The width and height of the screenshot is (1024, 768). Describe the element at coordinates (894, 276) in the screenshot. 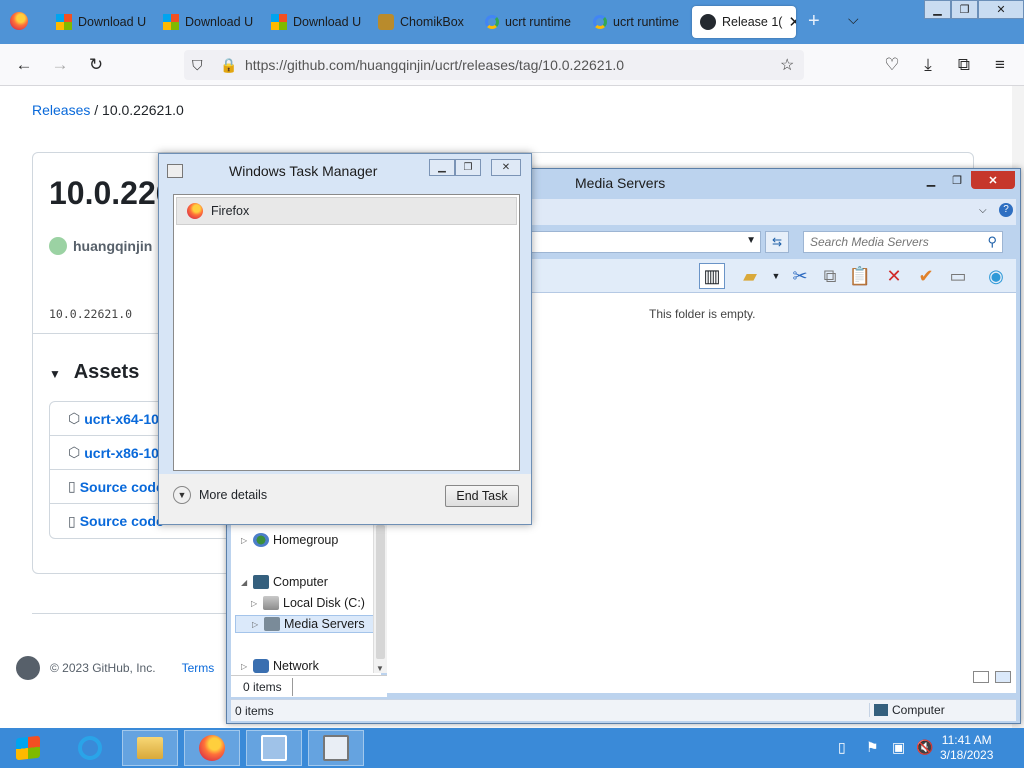

I see `delete-icon: ✕` at that location.